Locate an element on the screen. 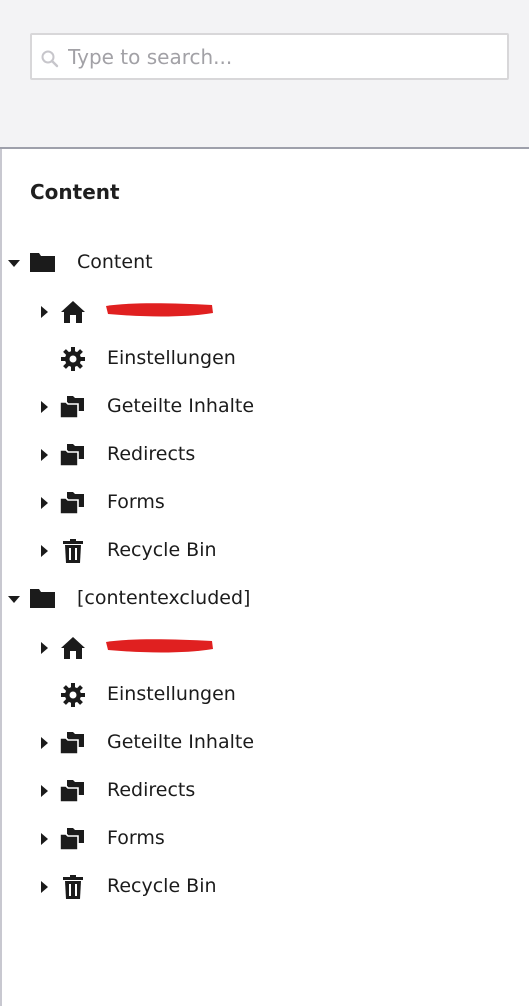 The image size is (529, 1006). search-input is located at coordinates (283, 56).